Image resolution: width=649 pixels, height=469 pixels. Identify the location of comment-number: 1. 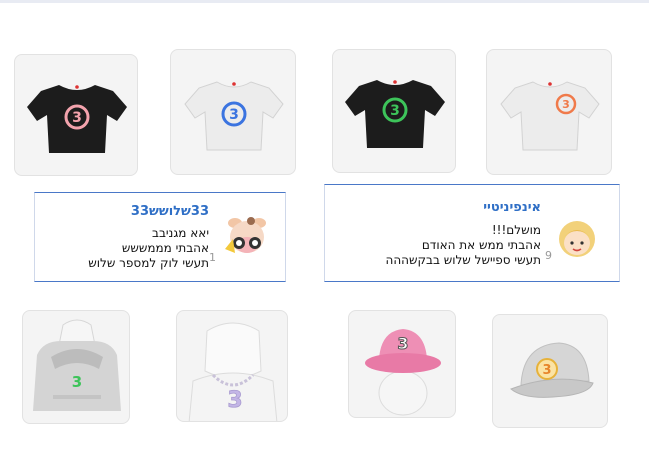
(212, 257).